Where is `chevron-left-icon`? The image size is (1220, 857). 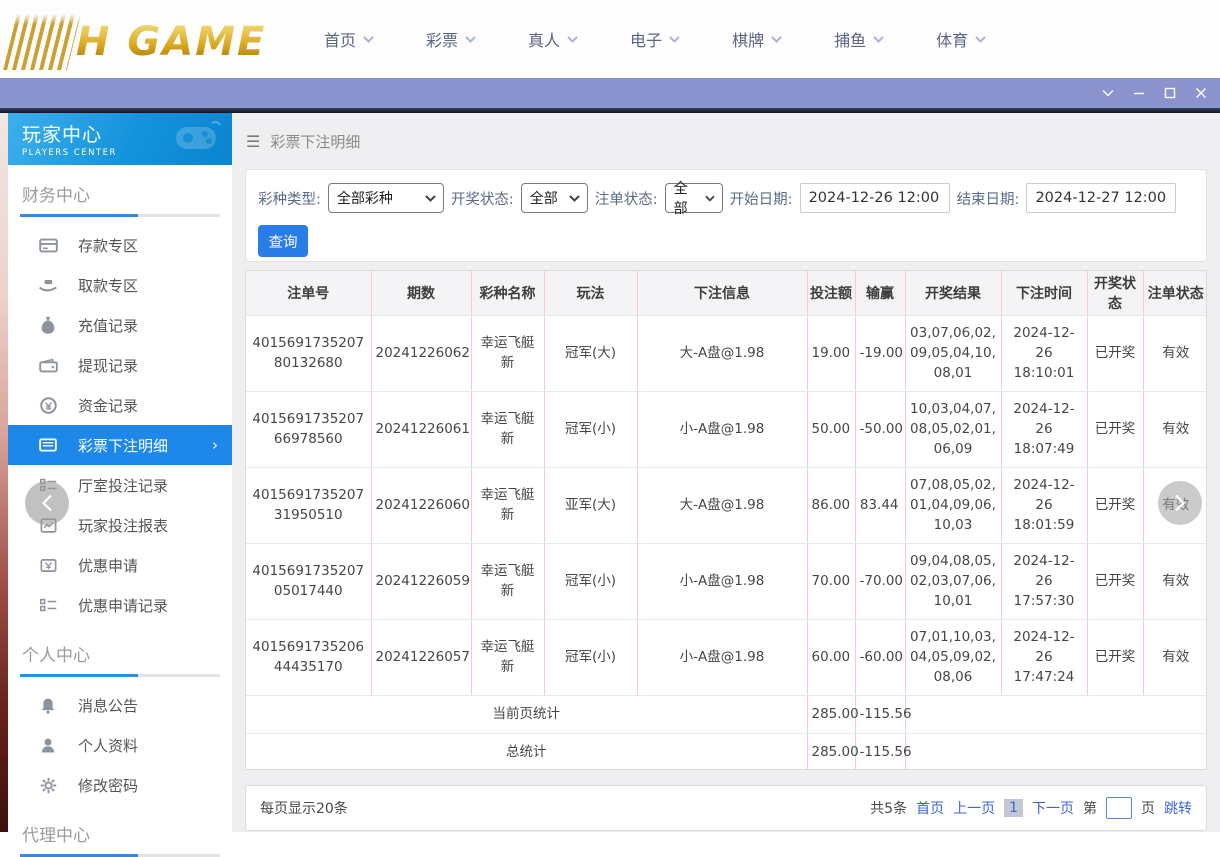 chevron-left-icon is located at coordinates (46, 503).